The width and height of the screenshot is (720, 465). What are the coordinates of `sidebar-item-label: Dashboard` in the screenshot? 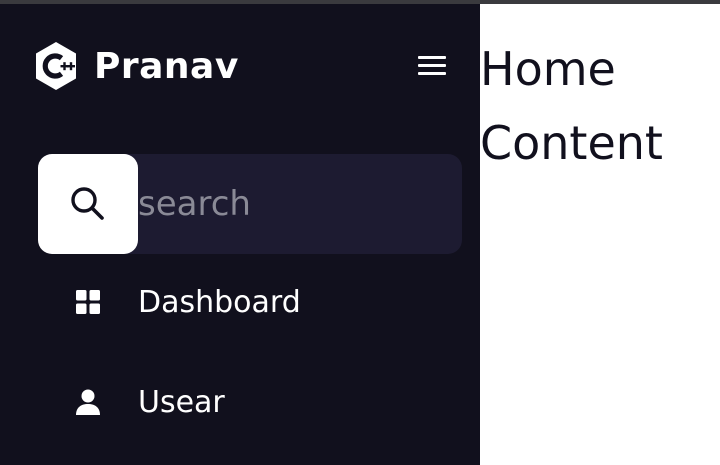 It's located at (219, 302).